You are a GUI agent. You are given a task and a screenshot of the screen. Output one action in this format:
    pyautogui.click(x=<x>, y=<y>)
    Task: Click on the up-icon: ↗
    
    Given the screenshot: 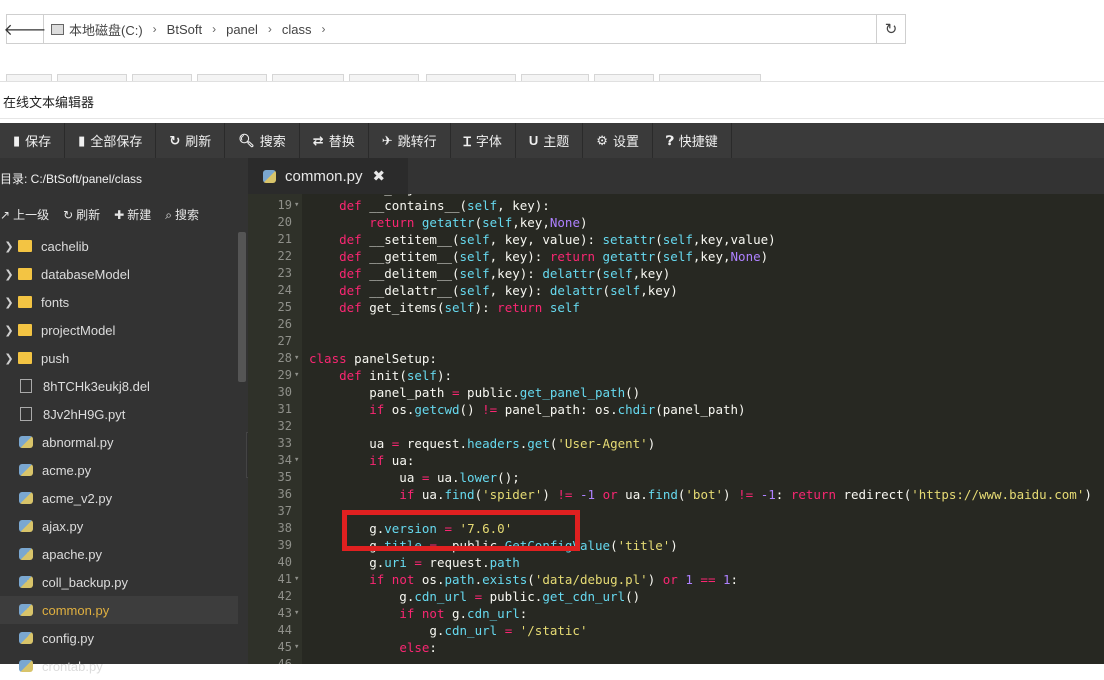 What is the action you would take?
    pyautogui.click(x=5, y=214)
    